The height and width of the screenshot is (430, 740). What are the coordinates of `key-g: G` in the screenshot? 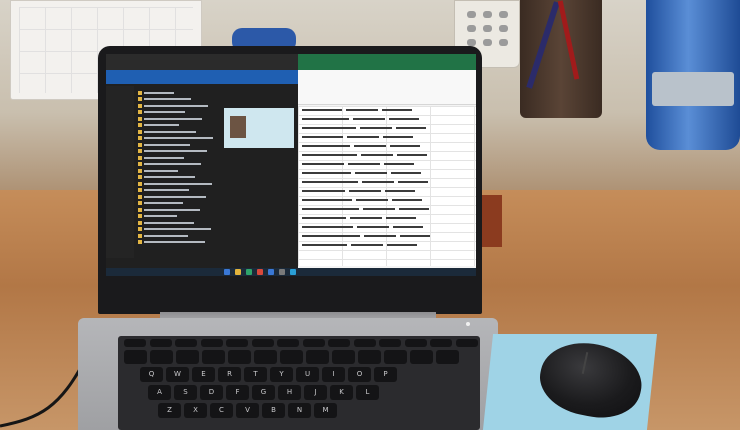 It's located at (263, 392).